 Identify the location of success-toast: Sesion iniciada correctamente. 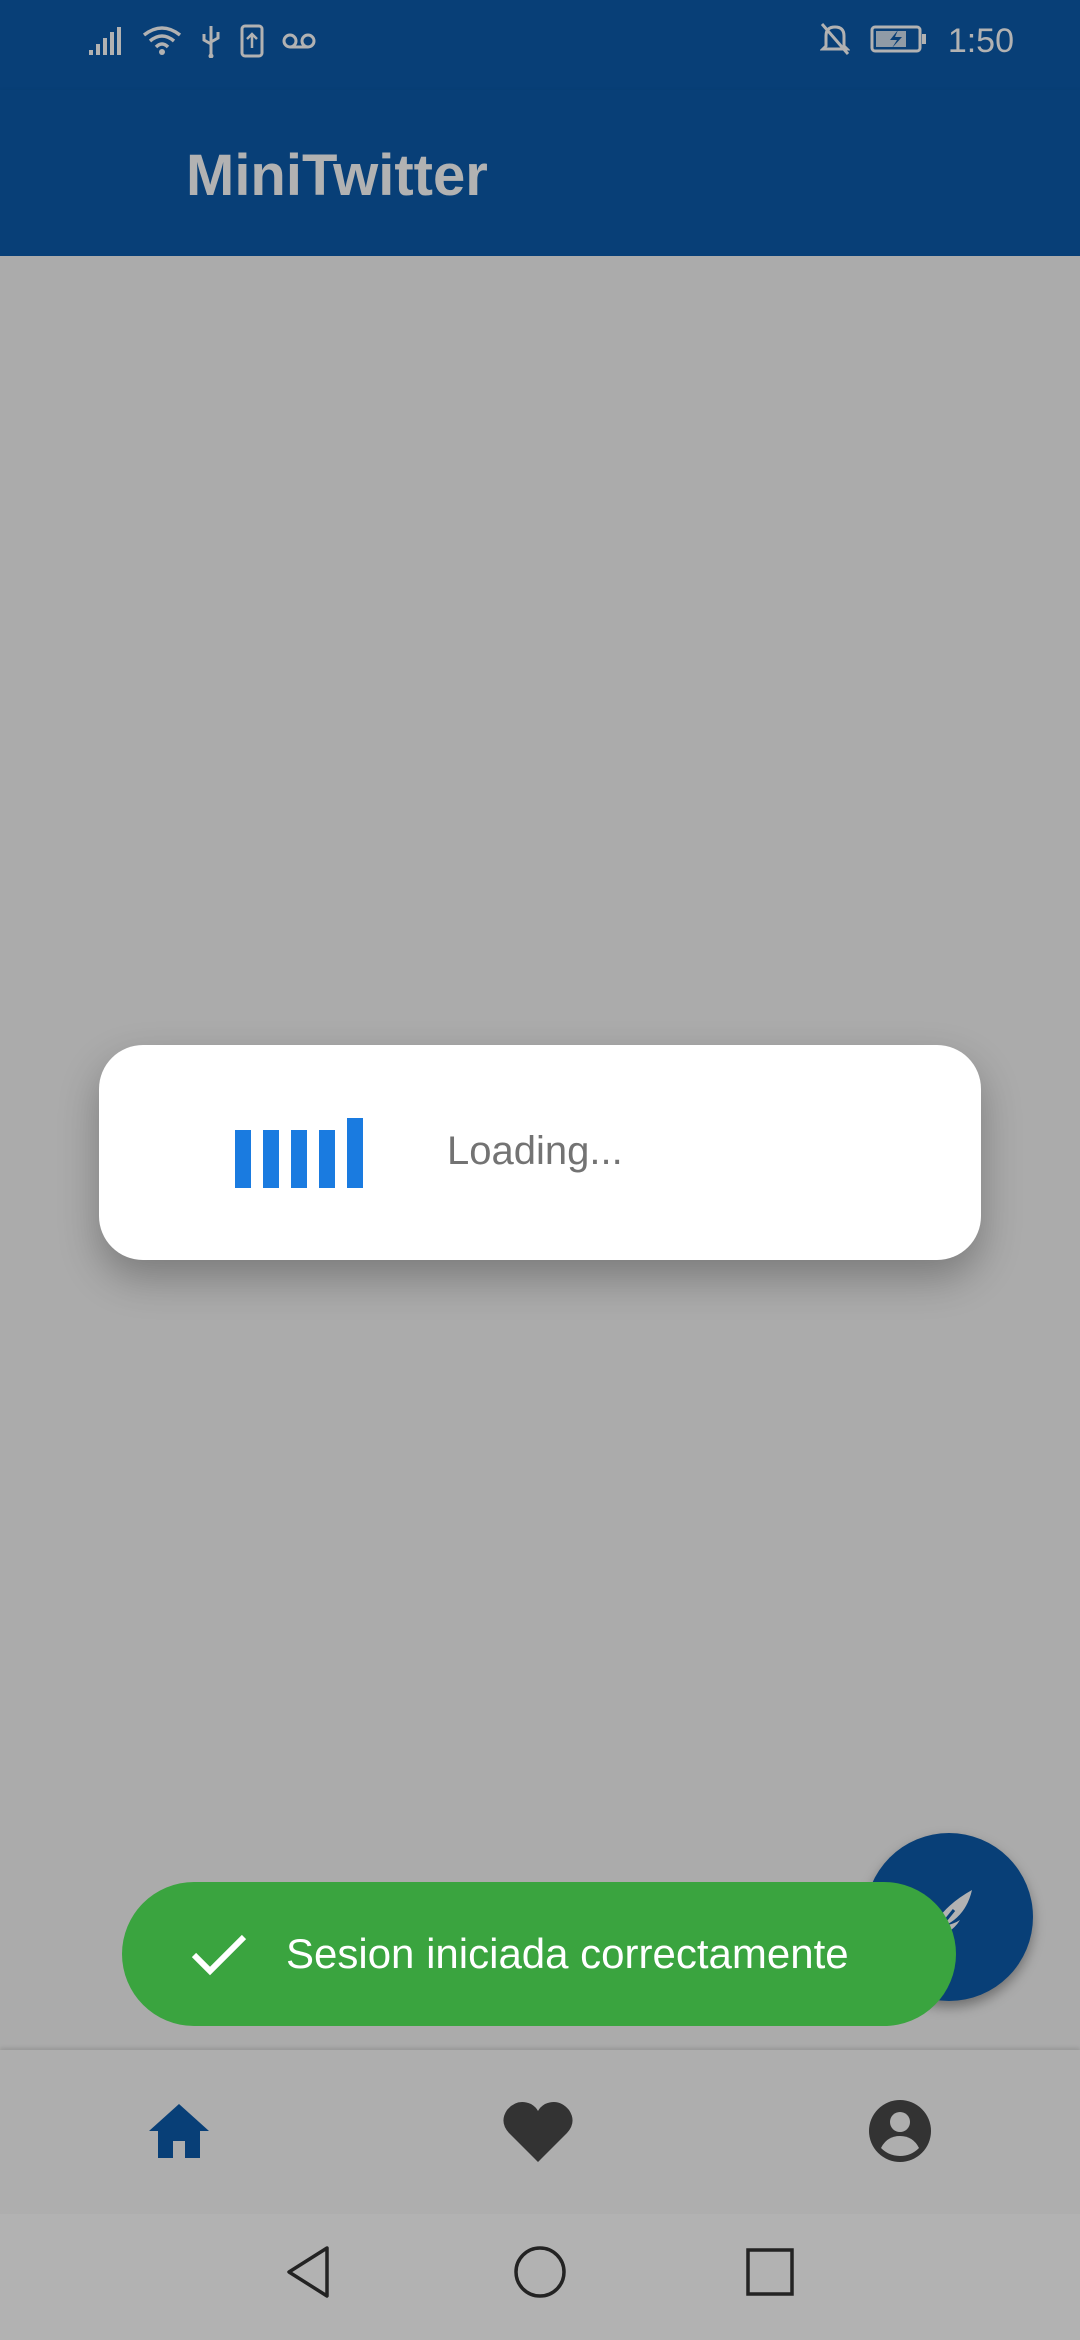
(539, 1954).